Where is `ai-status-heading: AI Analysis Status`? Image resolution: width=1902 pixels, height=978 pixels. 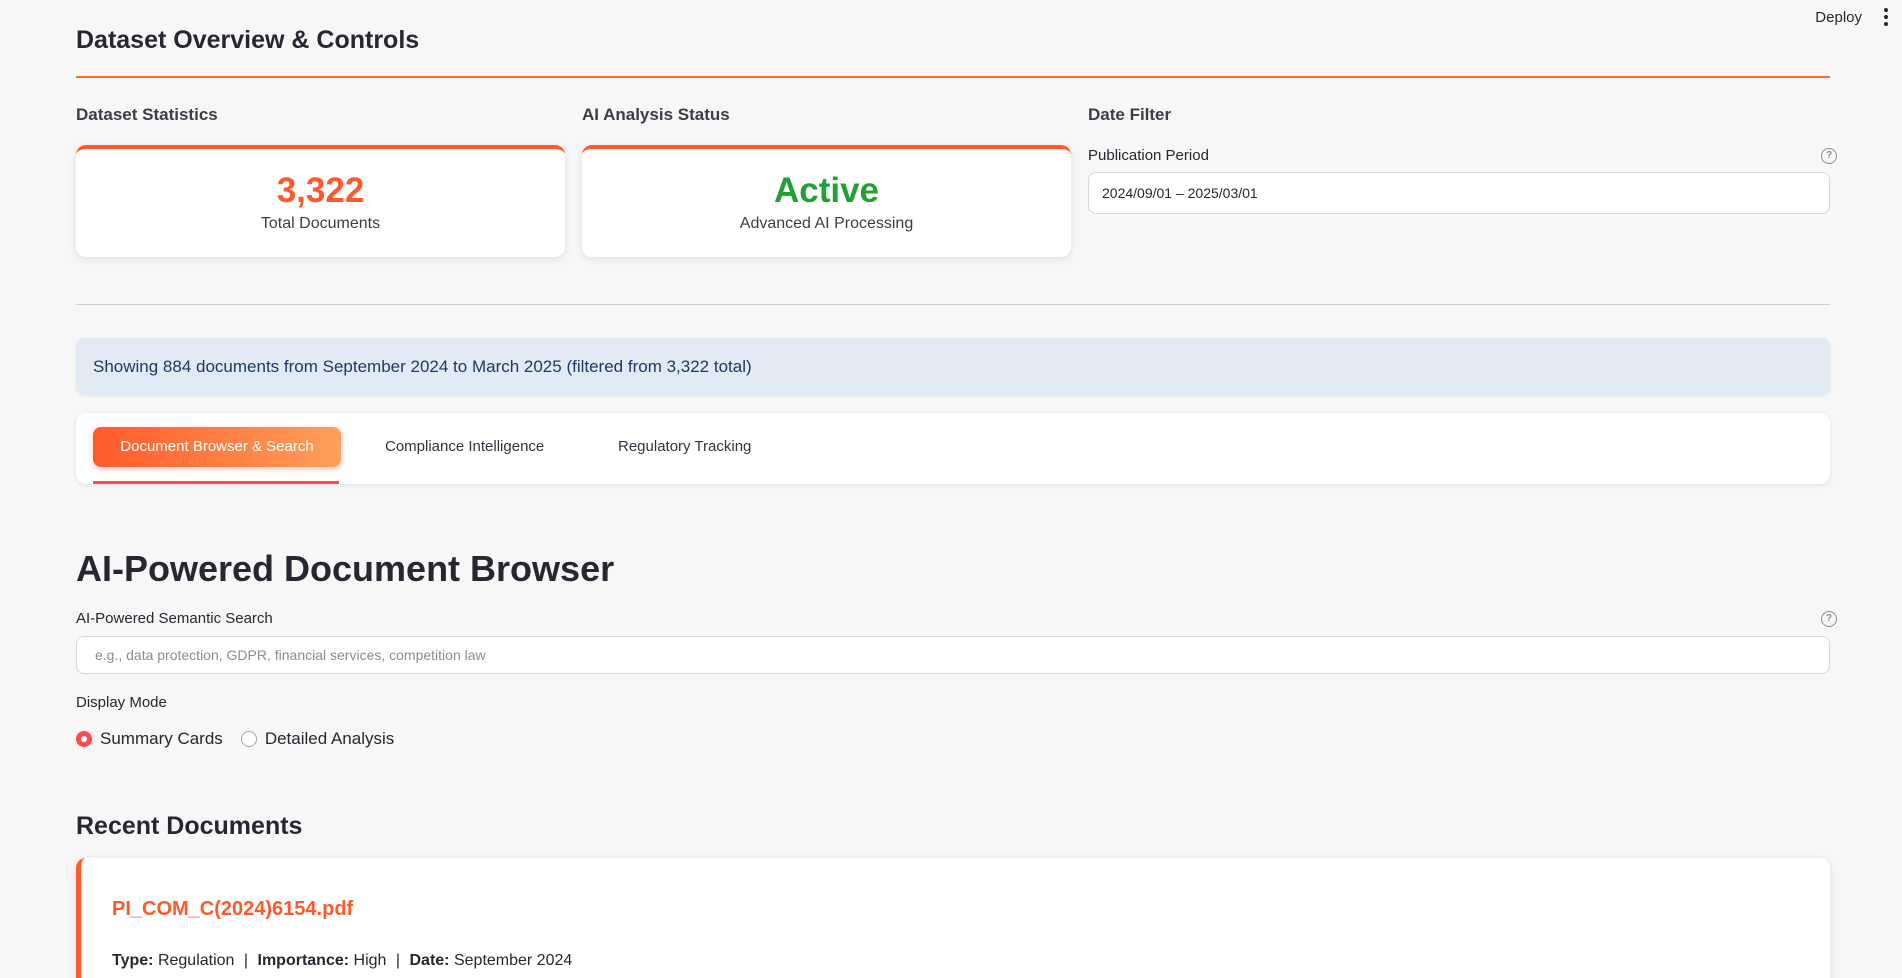
ai-status-heading: AI Analysis Status is located at coordinates (656, 114).